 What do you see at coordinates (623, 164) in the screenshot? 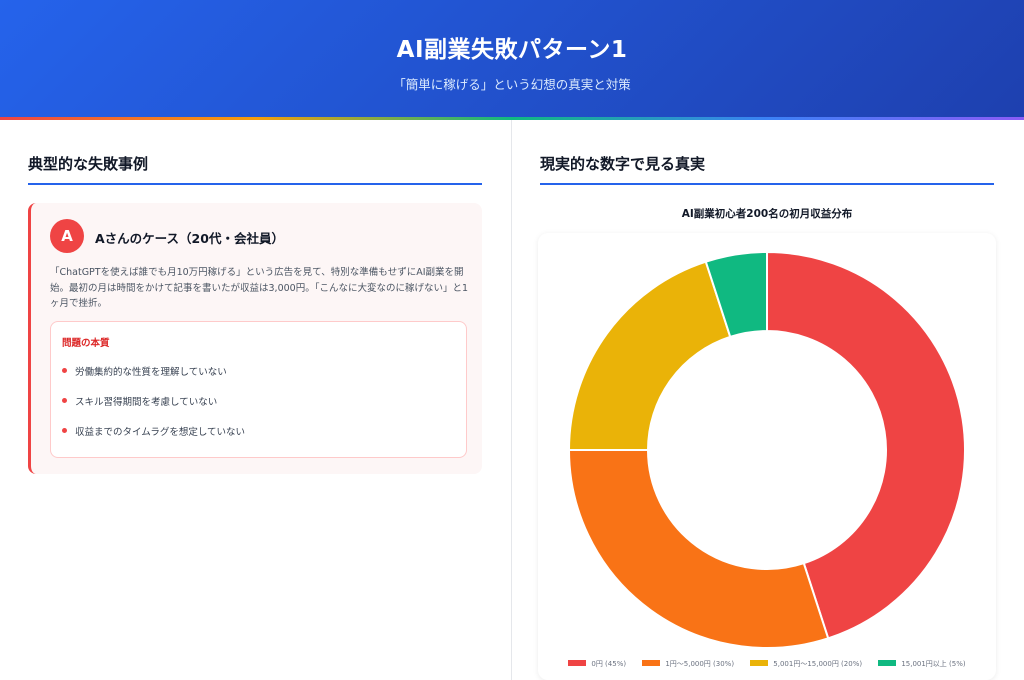
I see `reality-numbers-heading: 現実的な数字で見る真実` at bounding box center [623, 164].